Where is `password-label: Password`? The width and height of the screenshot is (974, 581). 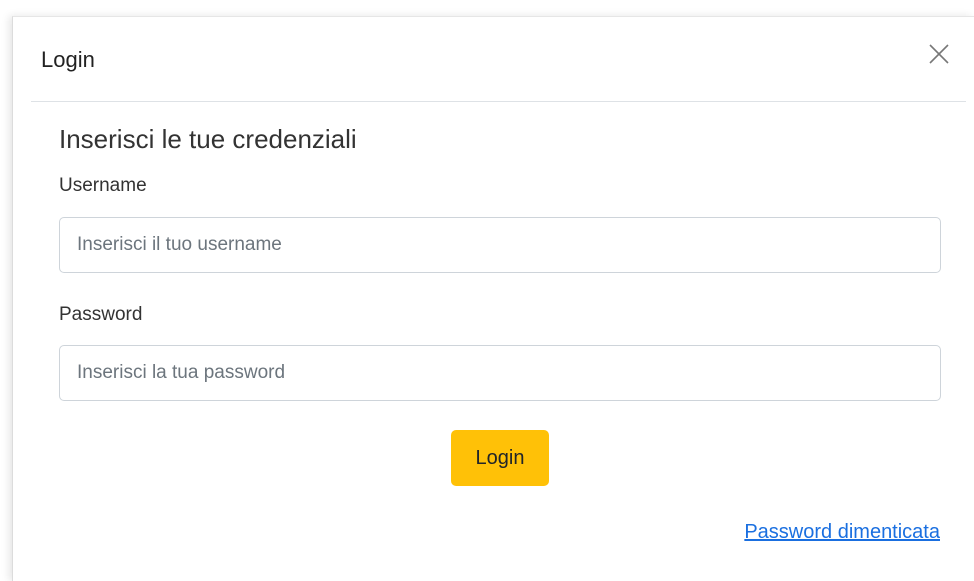 password-label: Password is located at coordinates (101, 314).